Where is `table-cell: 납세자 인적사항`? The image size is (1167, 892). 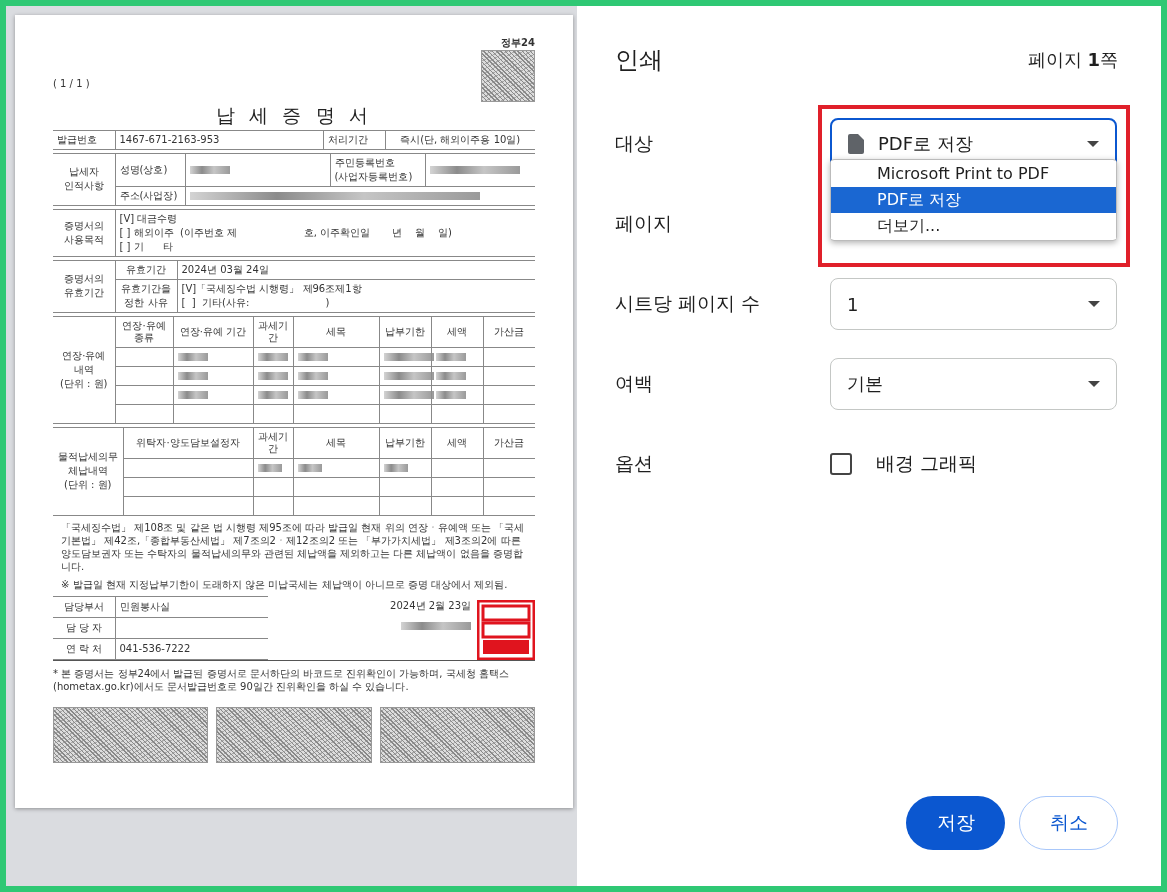
table-cell: 납세자 인적사항 is located at coordinates (84, 179).